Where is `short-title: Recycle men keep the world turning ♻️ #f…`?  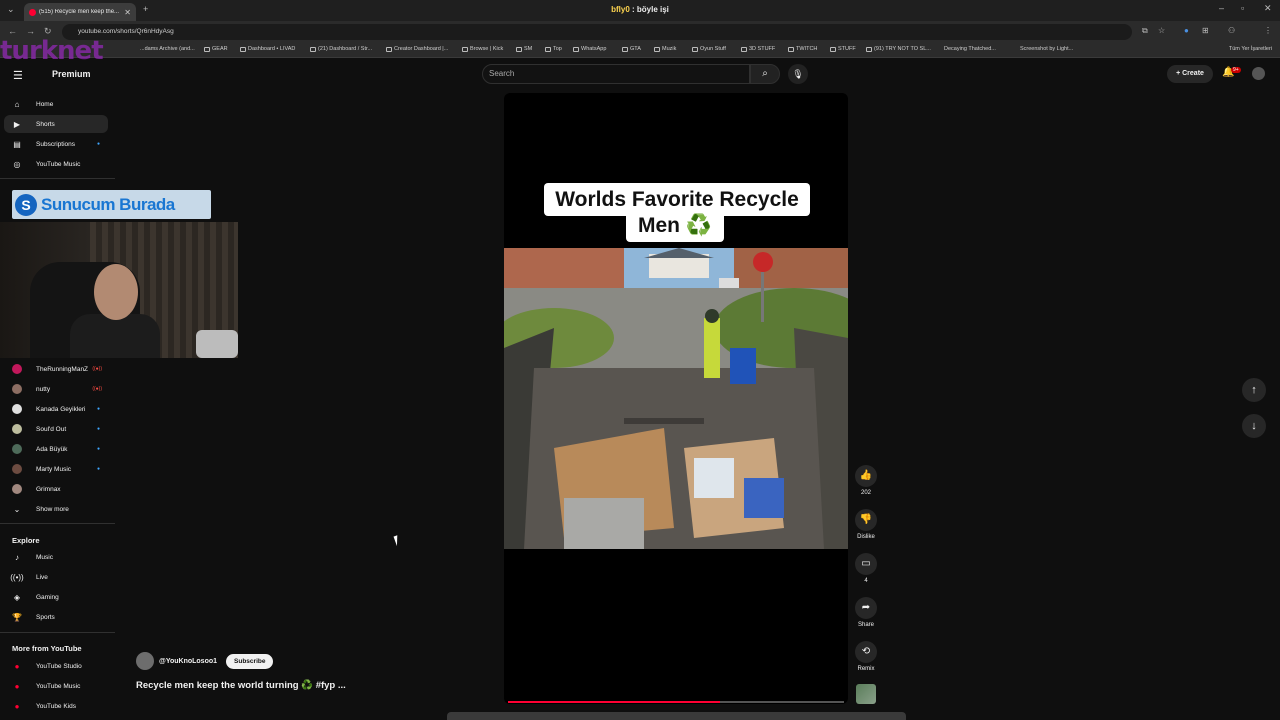
short-title: Recycle men keep the world turning ♻️ #f… is located at coordinates (241, 685).